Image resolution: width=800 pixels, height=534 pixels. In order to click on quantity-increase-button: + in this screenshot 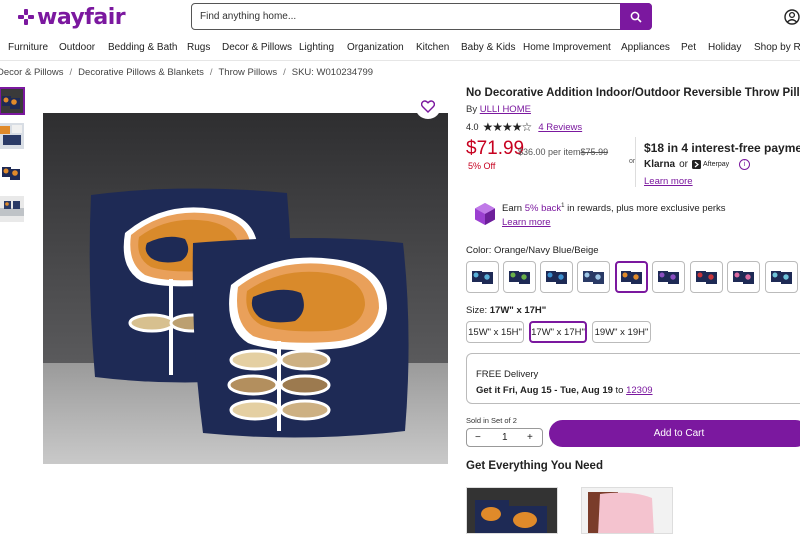, I will do `click(530, 437)`.